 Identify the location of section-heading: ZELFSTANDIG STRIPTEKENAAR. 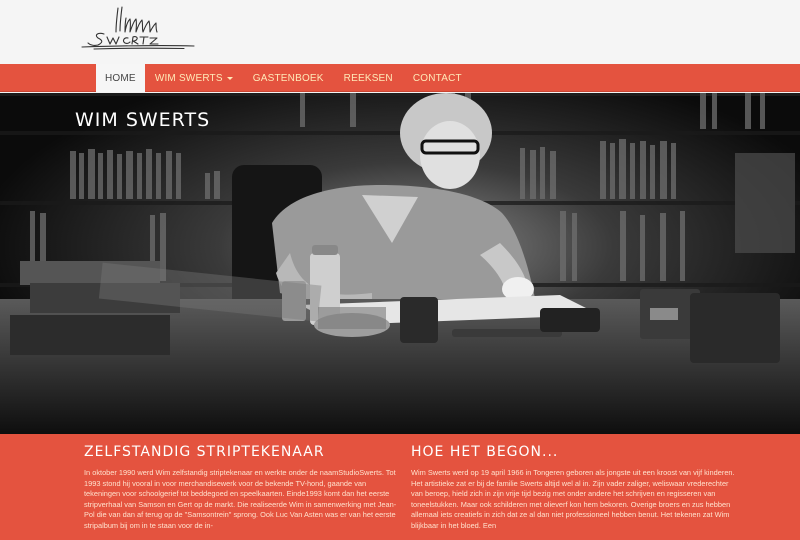
(204, 452).